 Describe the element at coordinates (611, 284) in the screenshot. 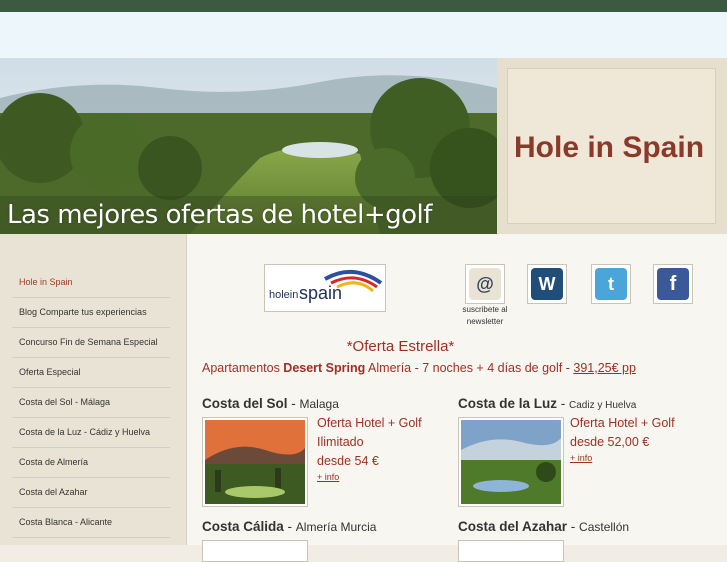

I see `twitter-icon: t` at that location.